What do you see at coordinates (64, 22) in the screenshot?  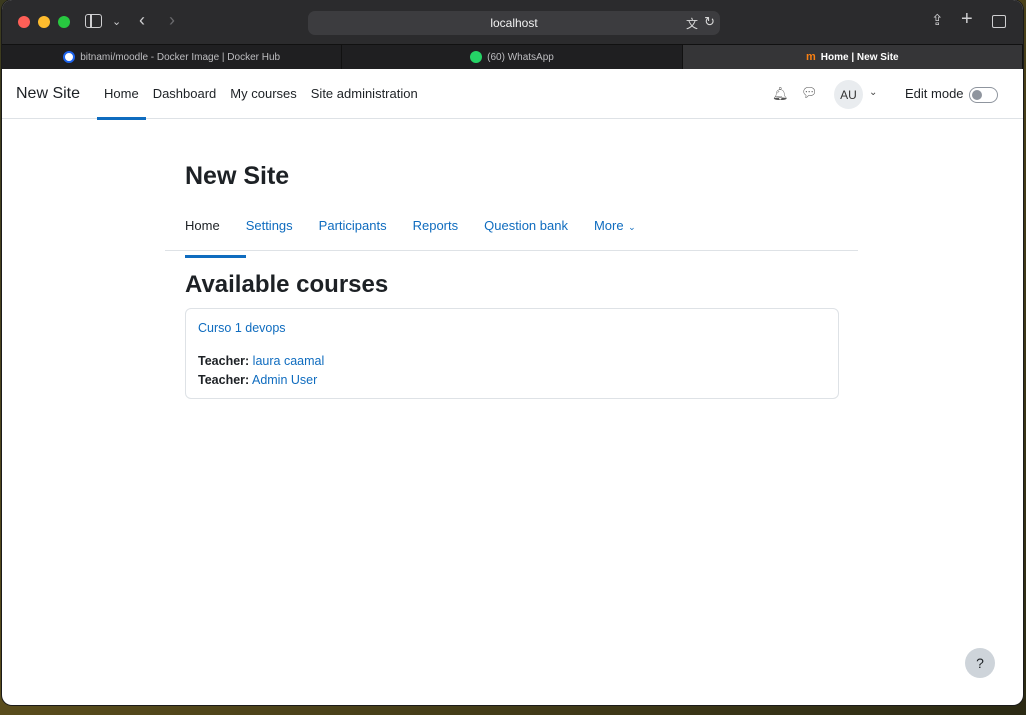 I see `zoom-window-button` at bounding box center [64, 22].